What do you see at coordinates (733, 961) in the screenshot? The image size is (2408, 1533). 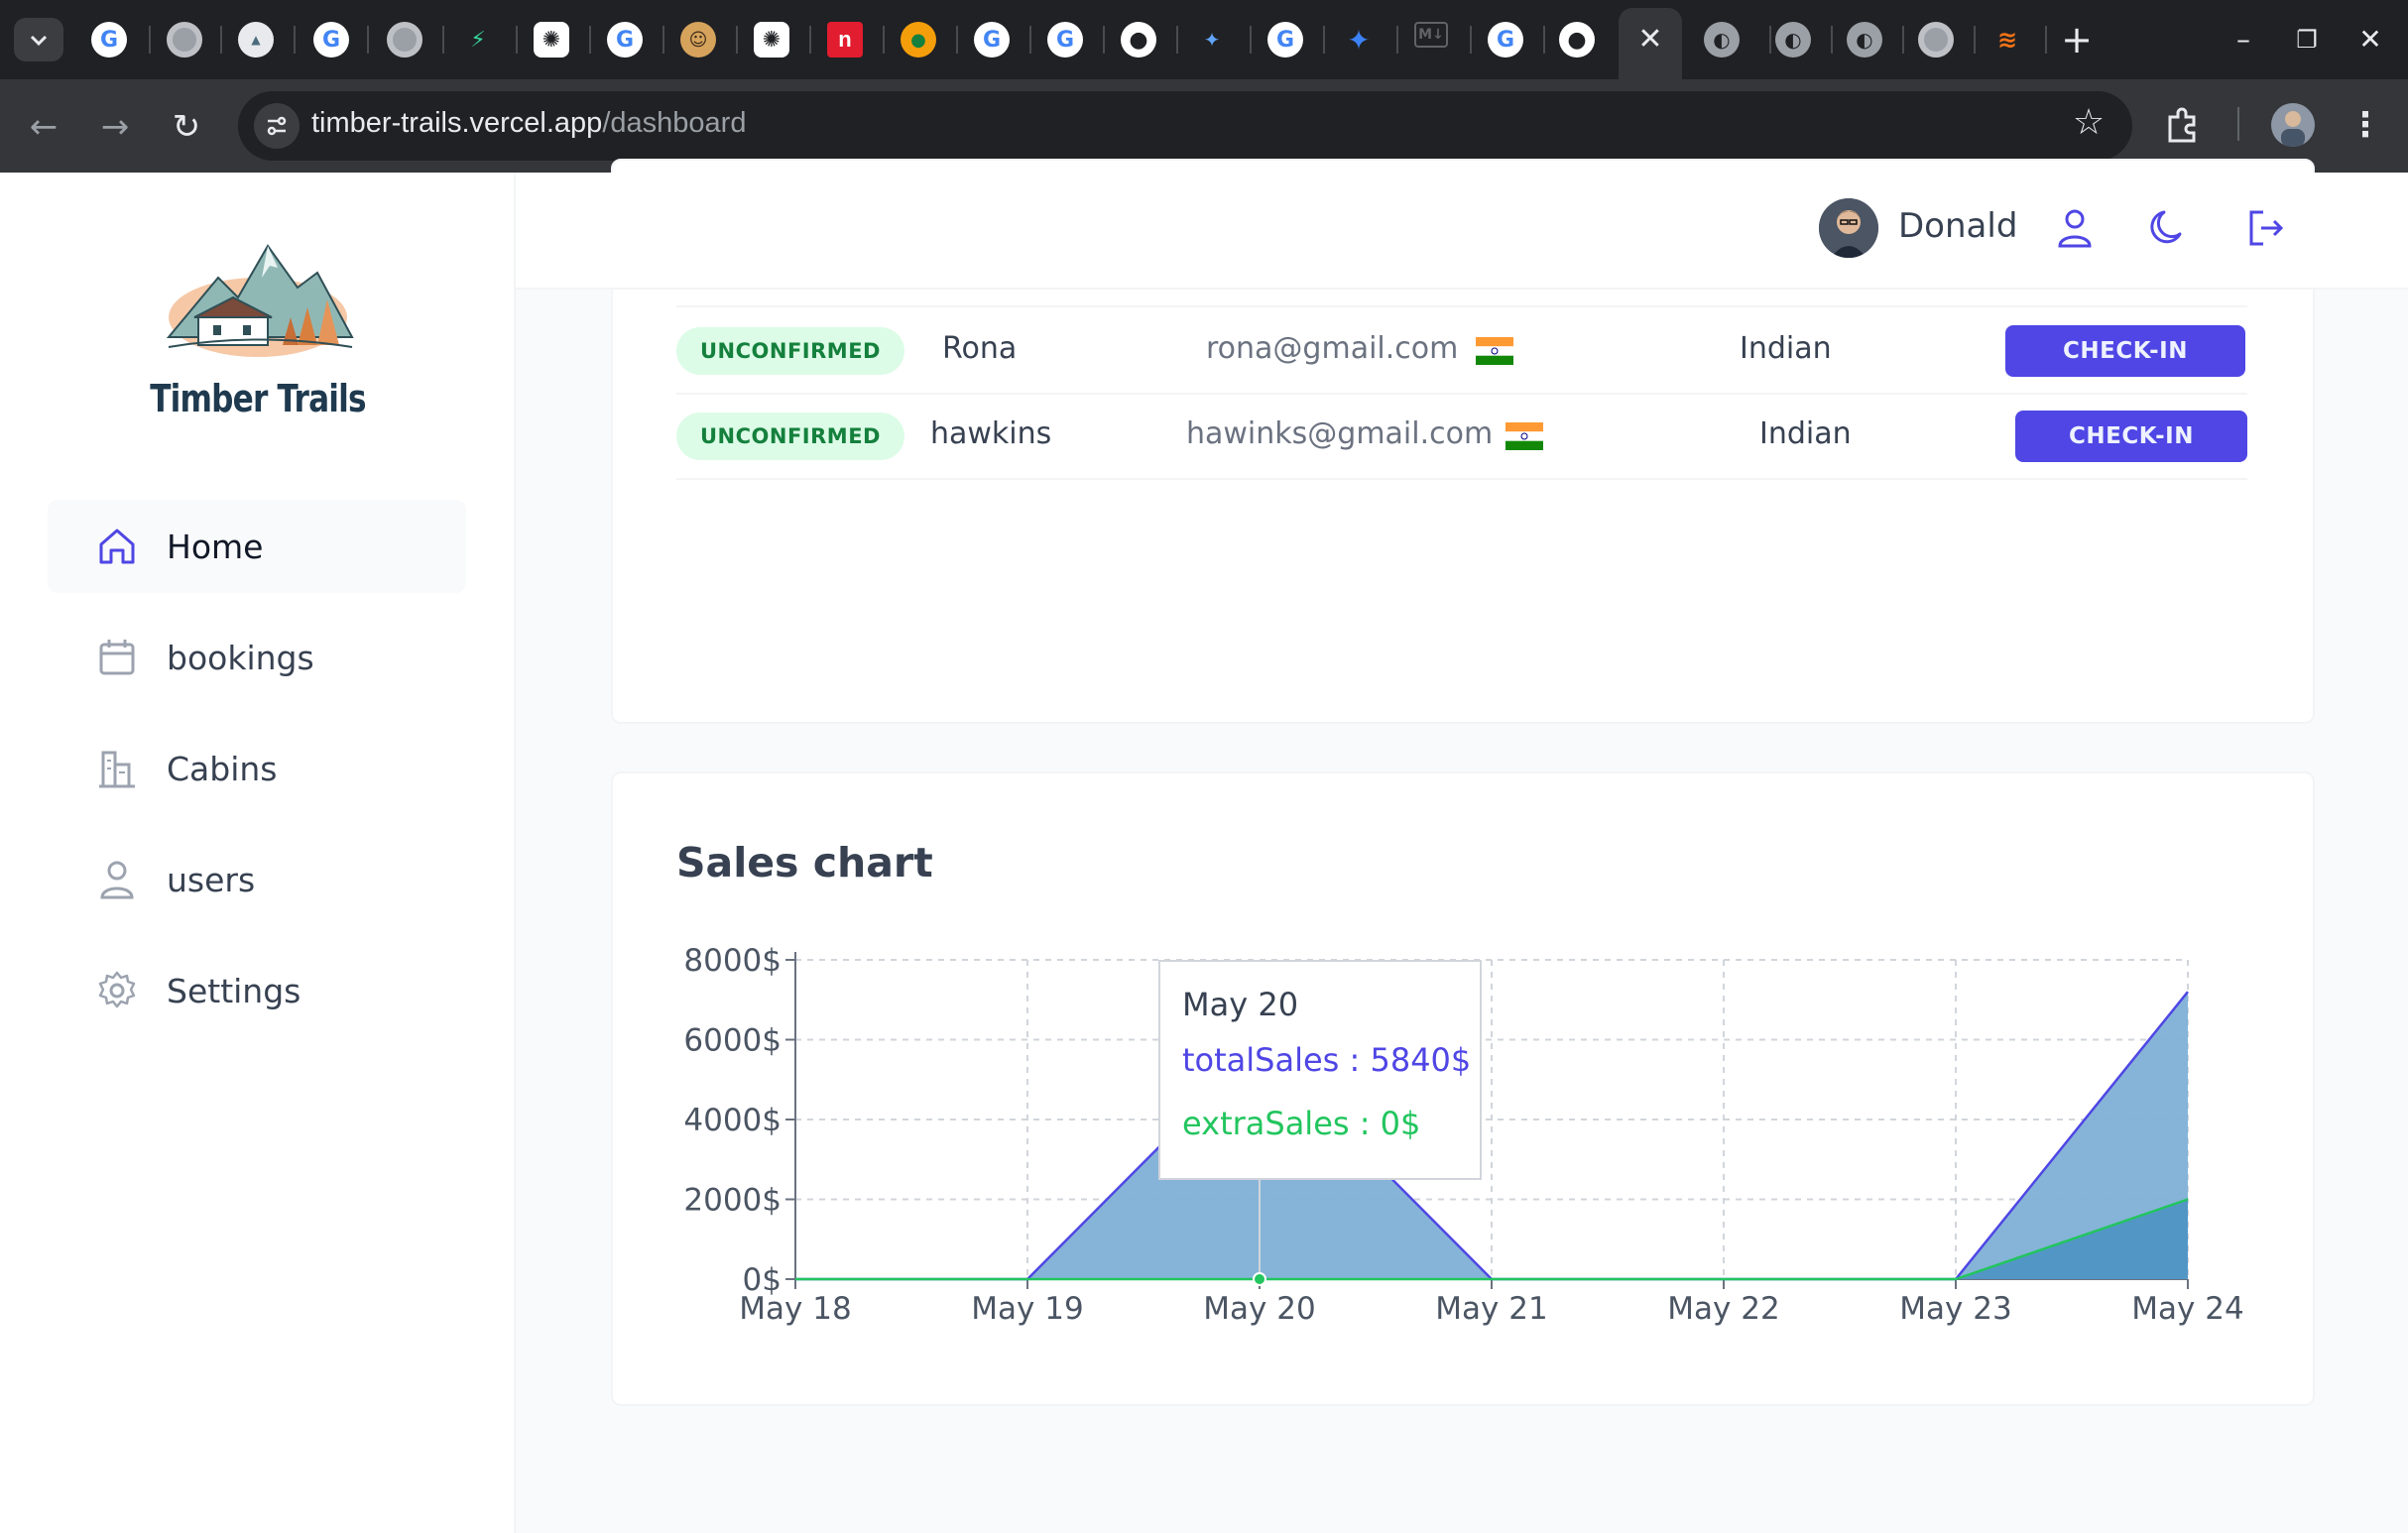 I see `y-tick-label: 8000$` at bounding box center [733, 961].